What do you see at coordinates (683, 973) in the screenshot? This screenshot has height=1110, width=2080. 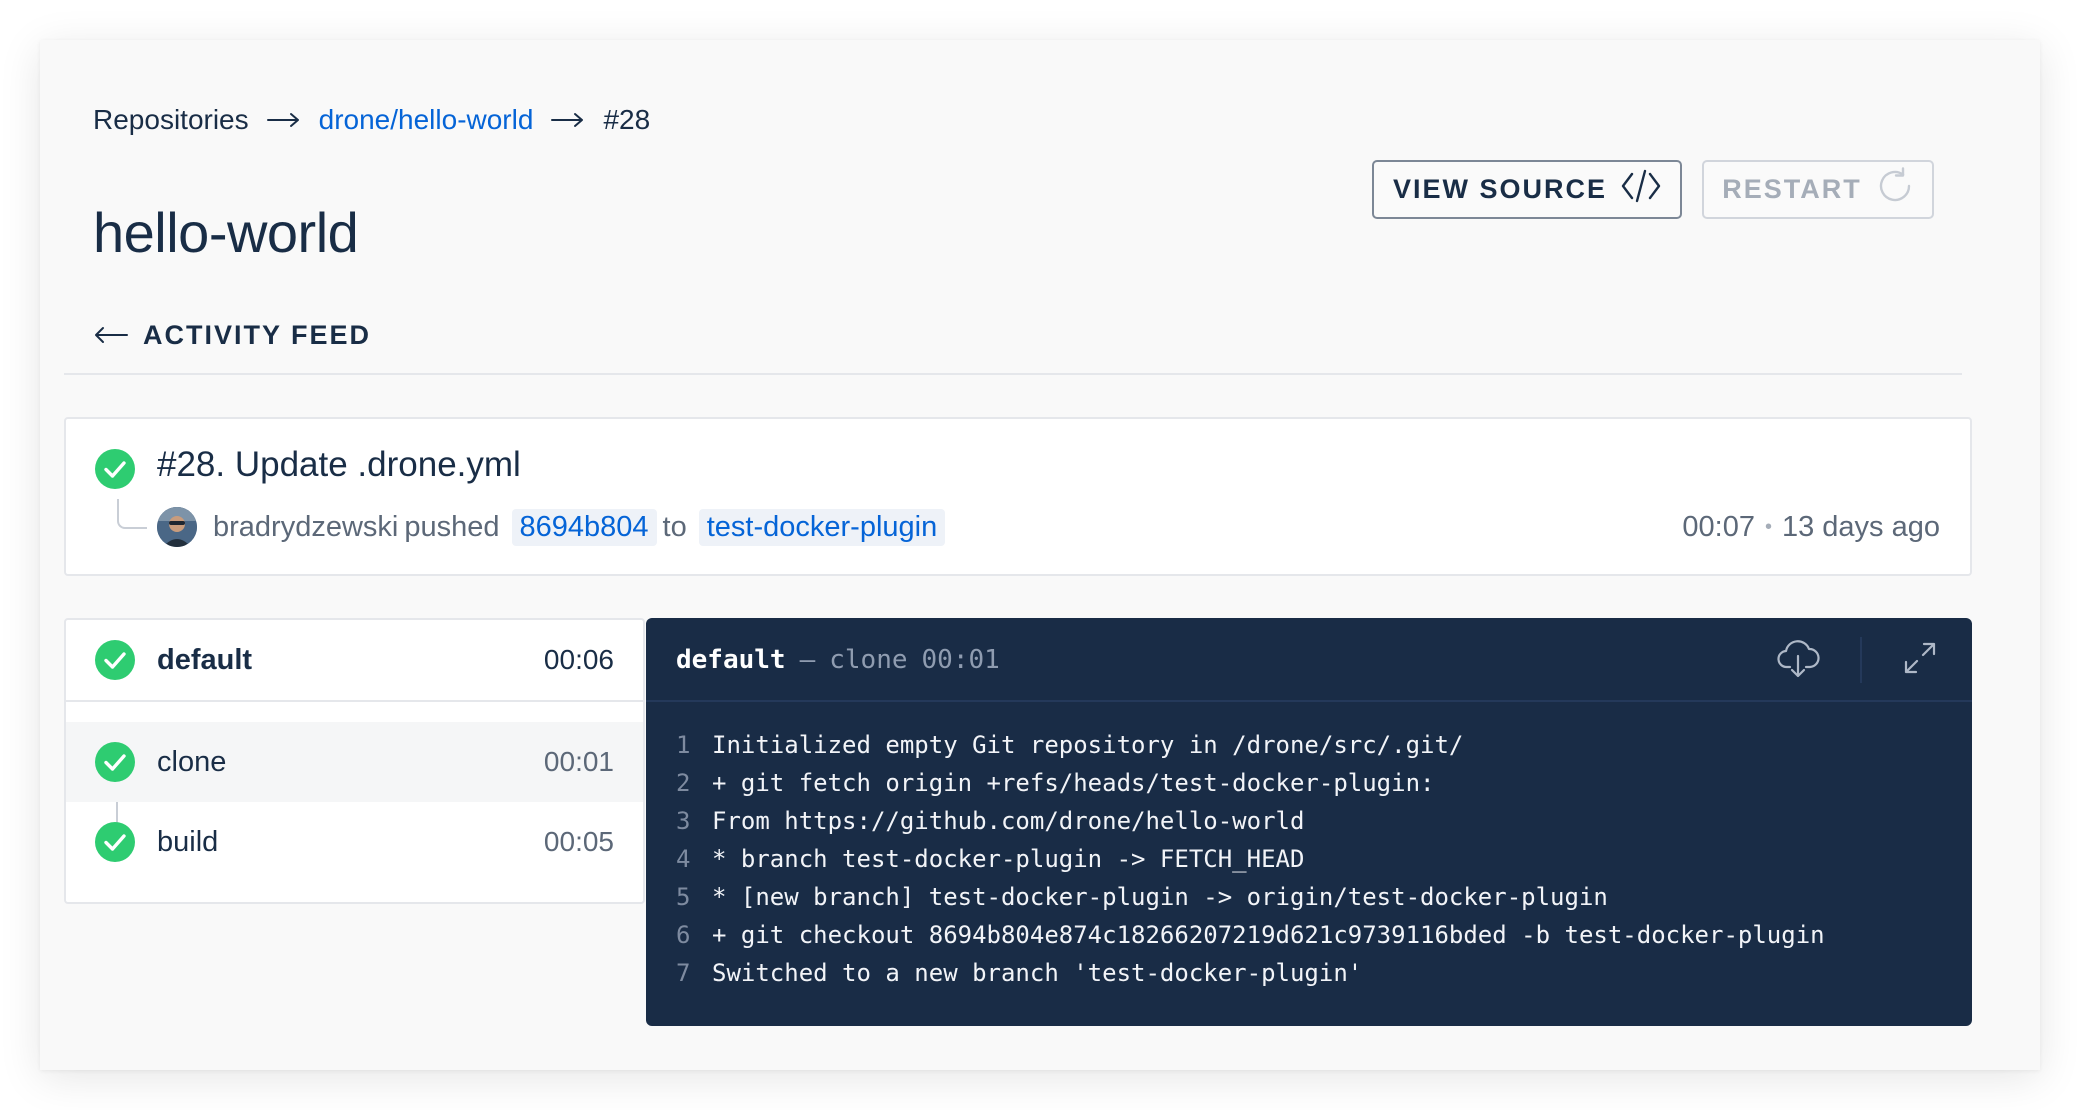 I see `line-number: 7` at bounding box center [683, 973].